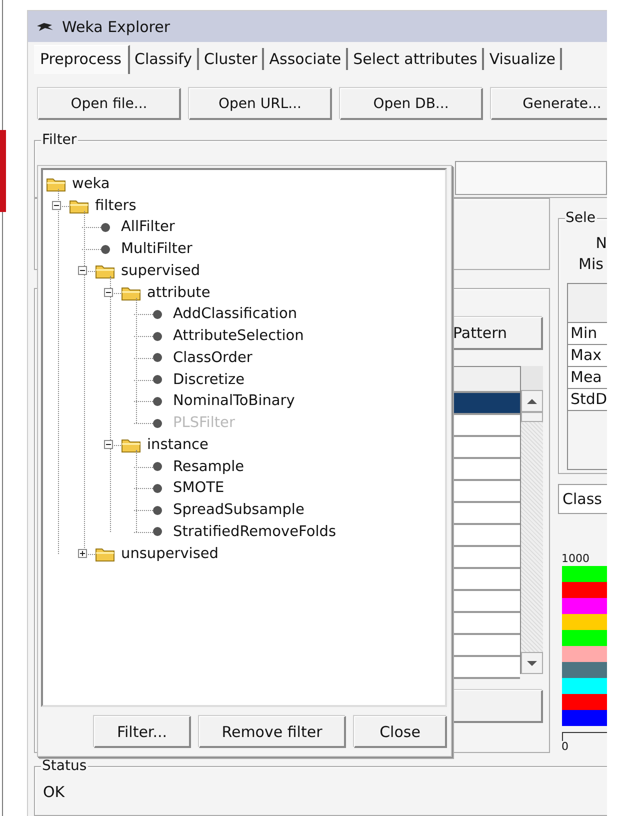 This screenshot has width=618, height=816. What do you see at coordinates (582, 499) in the screenshot?
I see `class-dropdown: Class` at bounding box center [582, 499].